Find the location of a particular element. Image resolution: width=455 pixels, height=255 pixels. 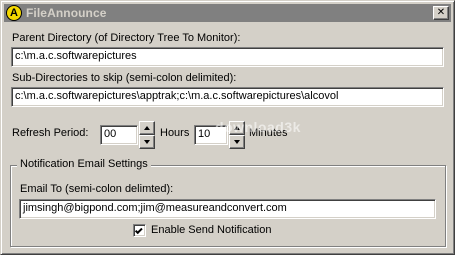

parent-directory-input: c:\m.a.c.softwarepictures is located at coordinates (227, 57).